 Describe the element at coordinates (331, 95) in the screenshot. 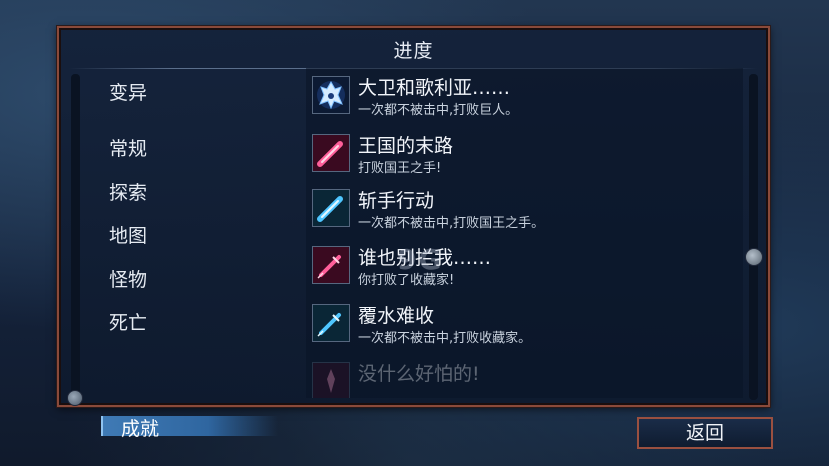

I see `giant-crest-icon` at that location.